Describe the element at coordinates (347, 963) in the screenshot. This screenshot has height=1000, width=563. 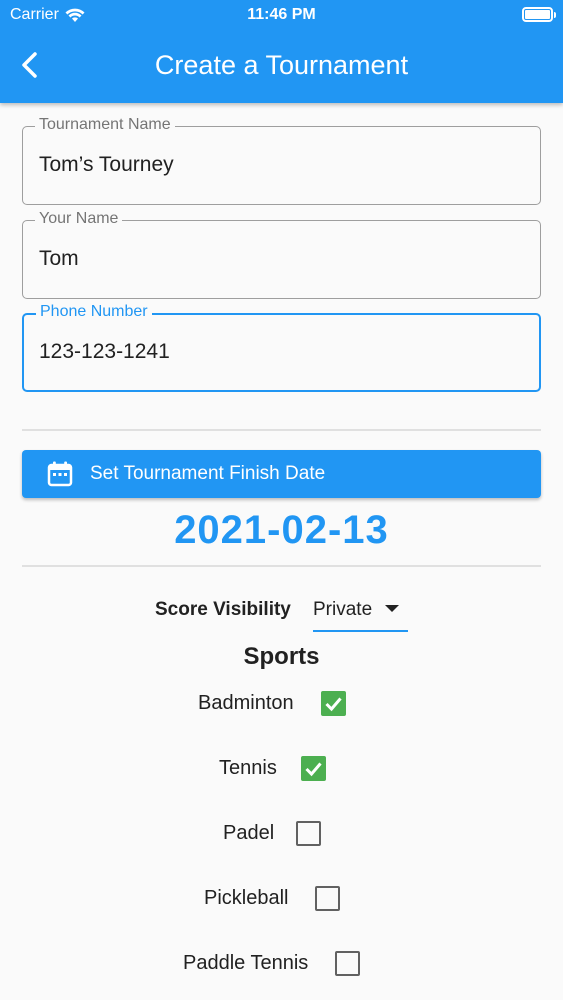
I see `paddle-tennis-checkbox` at that location.